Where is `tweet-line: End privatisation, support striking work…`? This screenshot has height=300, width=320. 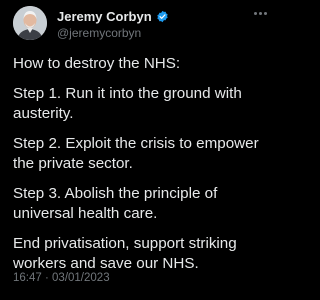
tweet-line: End privatisation, support striking work… is located at coordinates (125, 253).